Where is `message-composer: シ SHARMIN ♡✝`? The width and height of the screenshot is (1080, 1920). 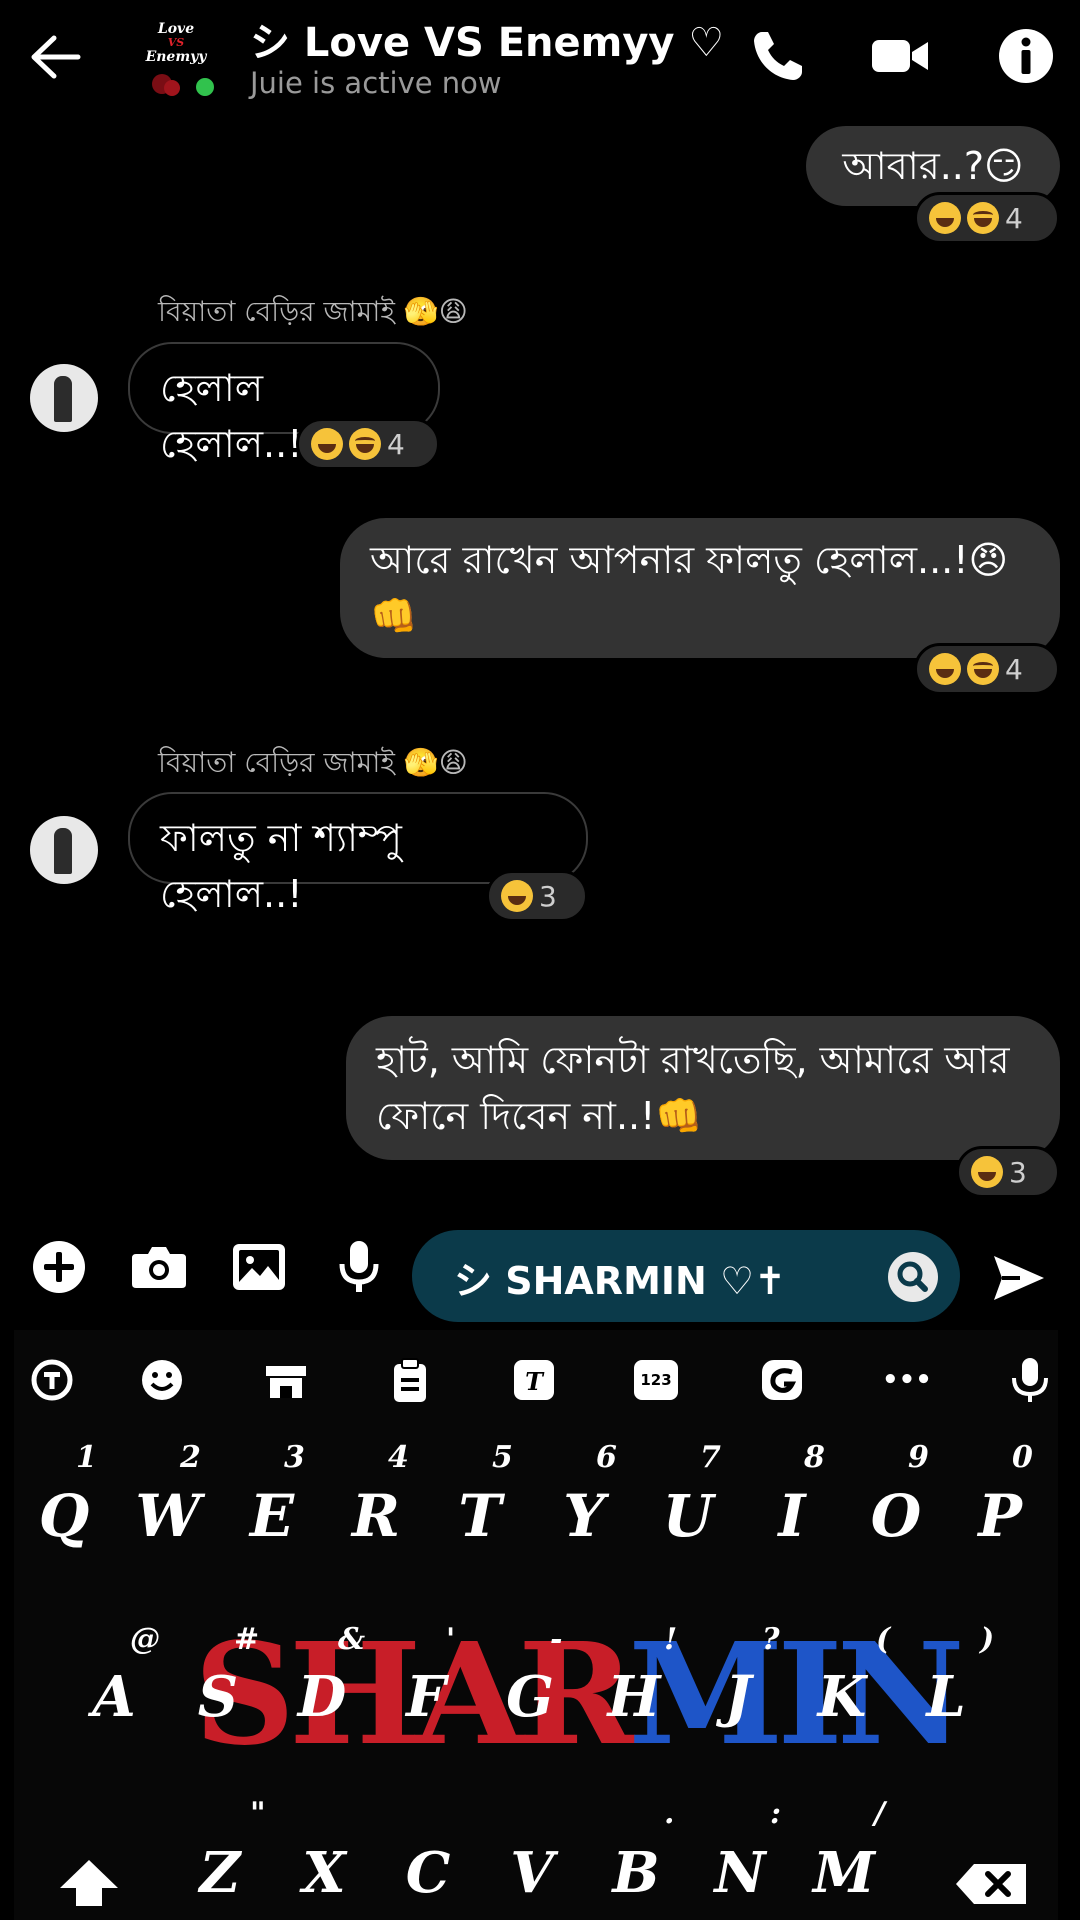 message-composer: シ SHARMIN ♡✝ is located at coordinates (540, 1270).